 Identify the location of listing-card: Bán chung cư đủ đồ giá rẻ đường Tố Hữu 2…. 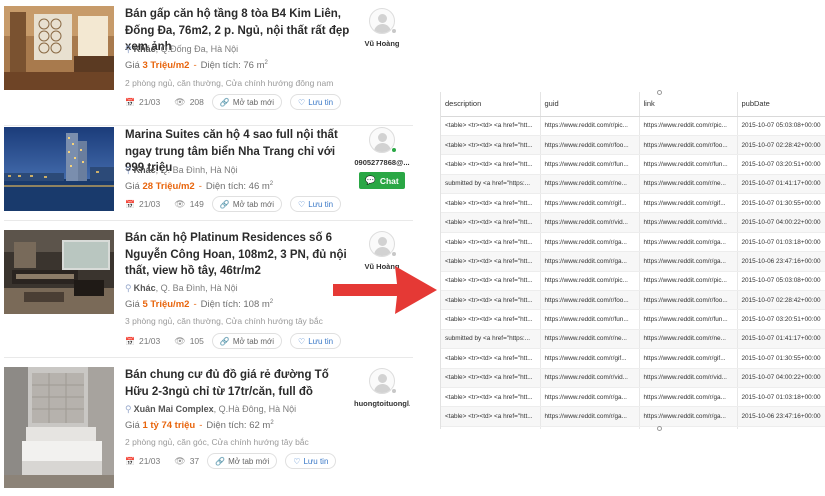
(208, 429).